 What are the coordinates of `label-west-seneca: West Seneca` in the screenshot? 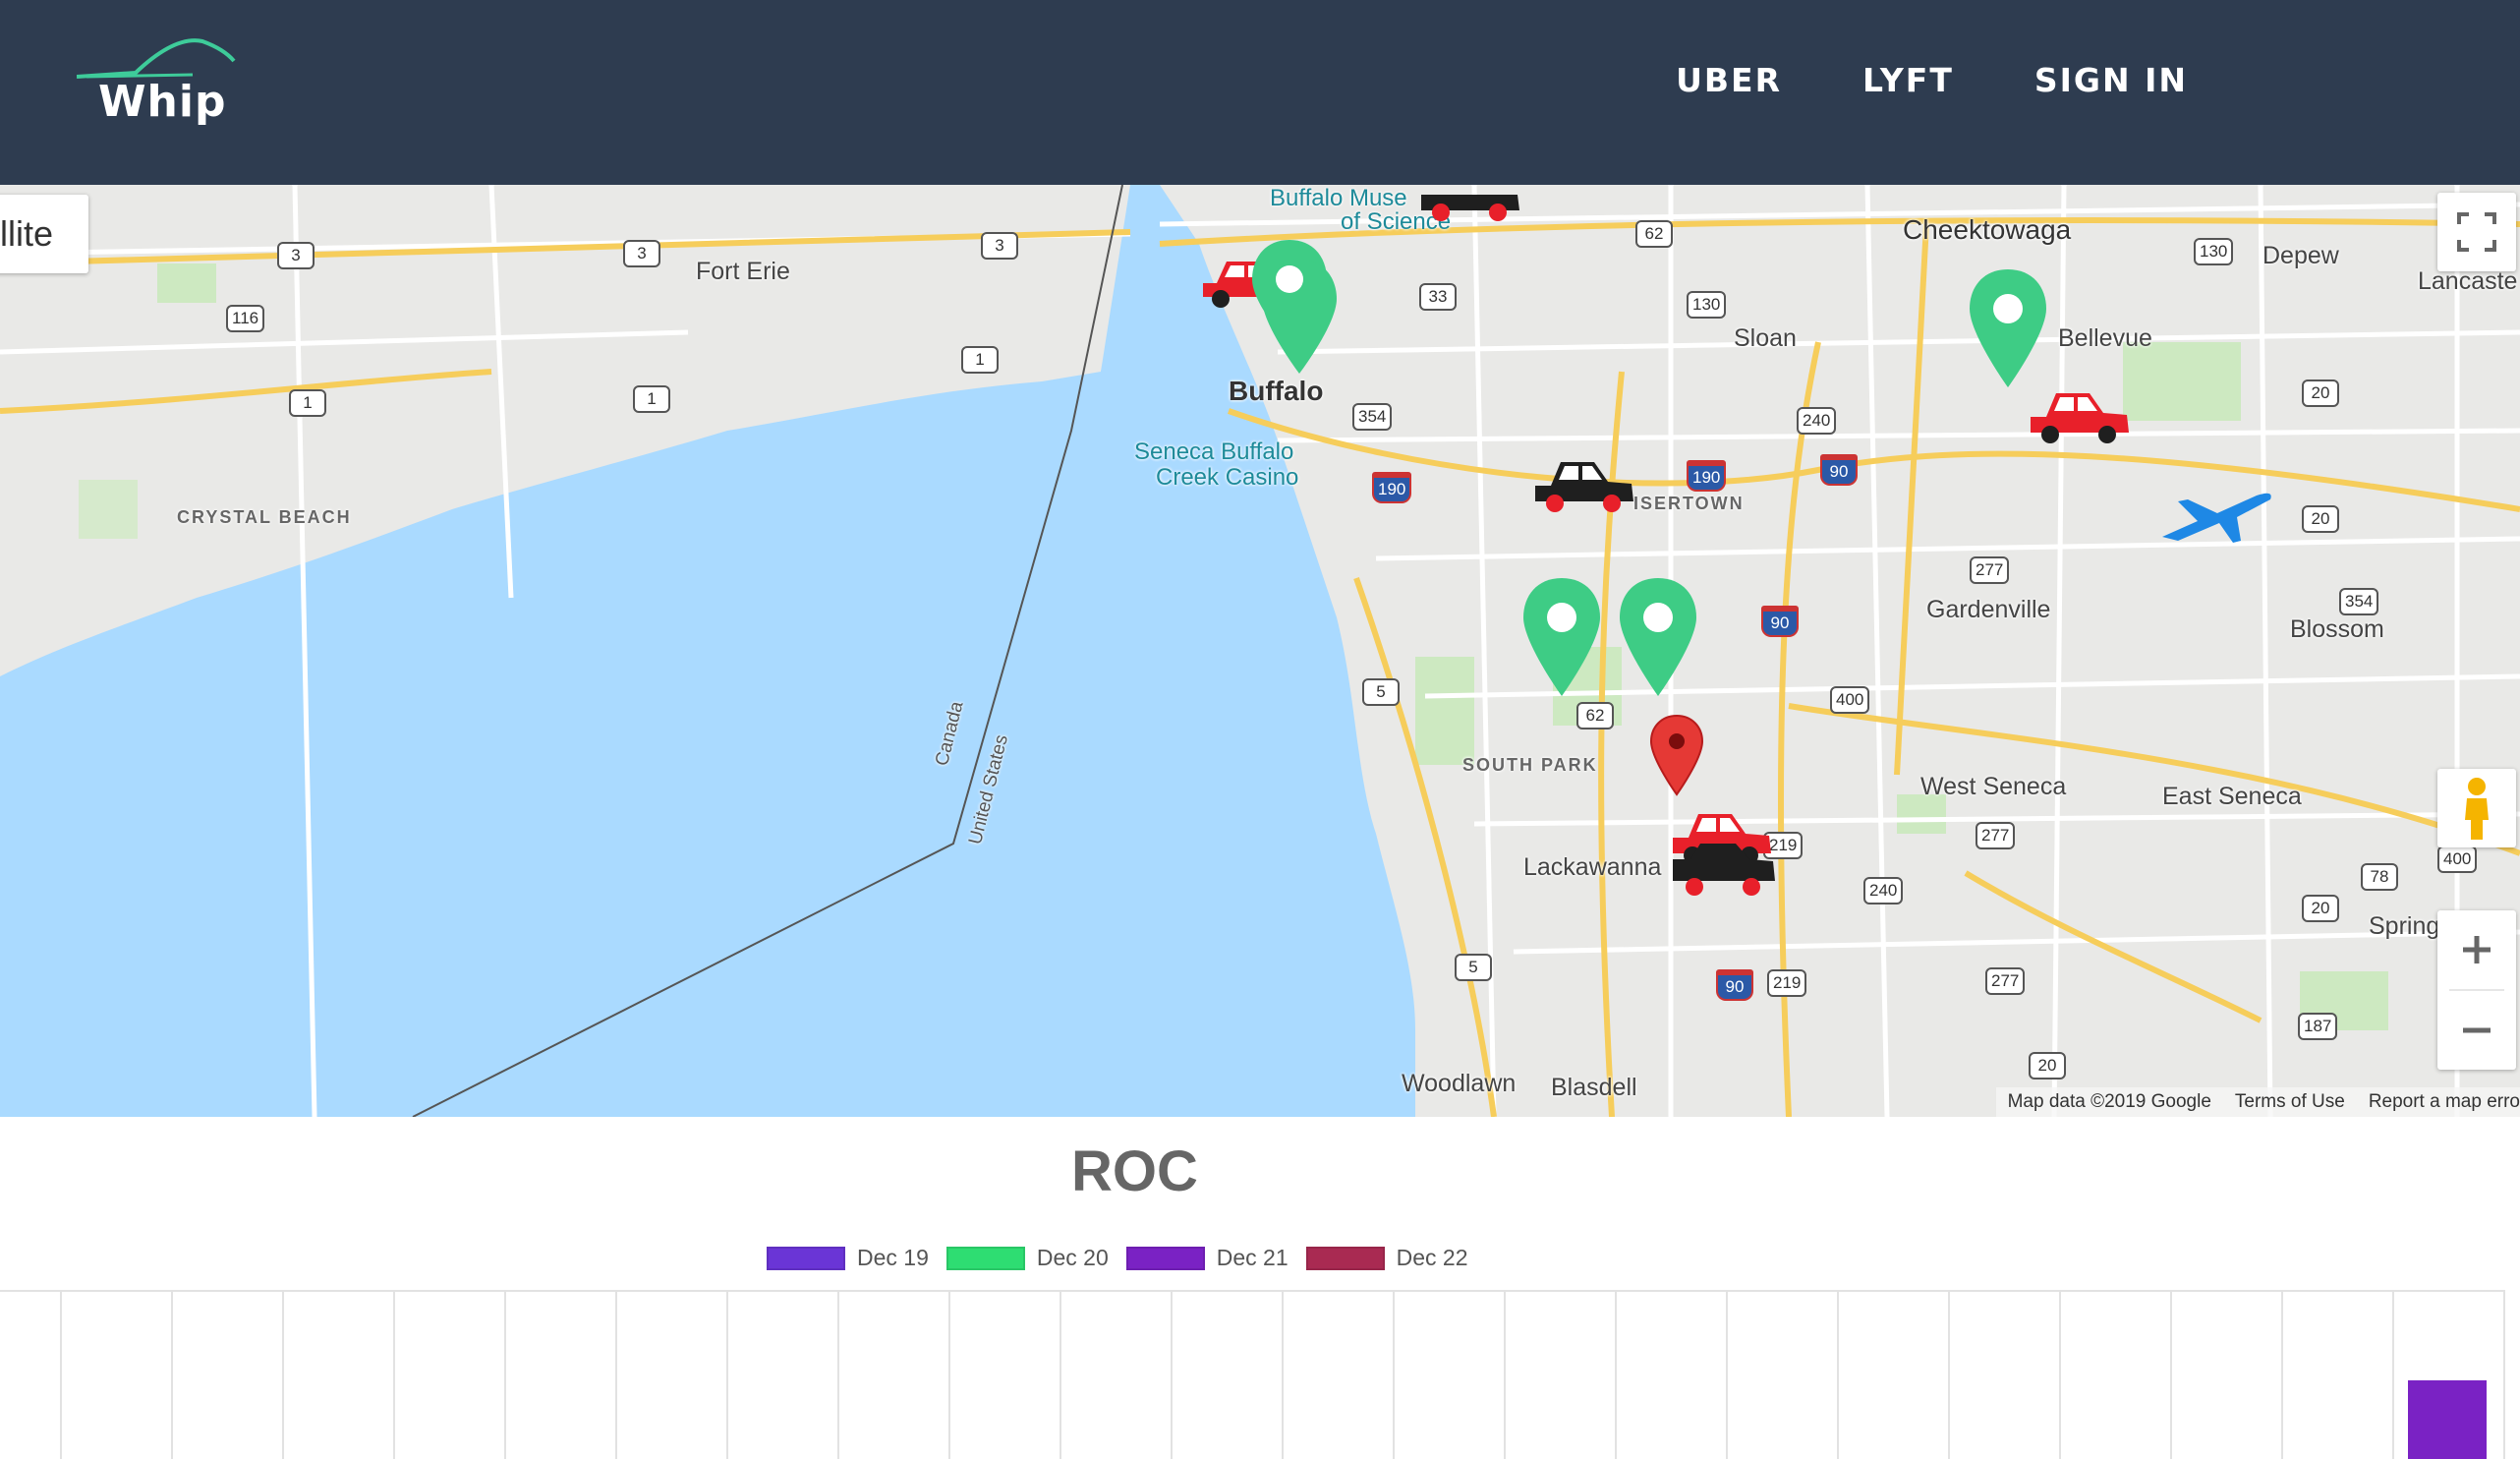 It's located at (1993, 786).